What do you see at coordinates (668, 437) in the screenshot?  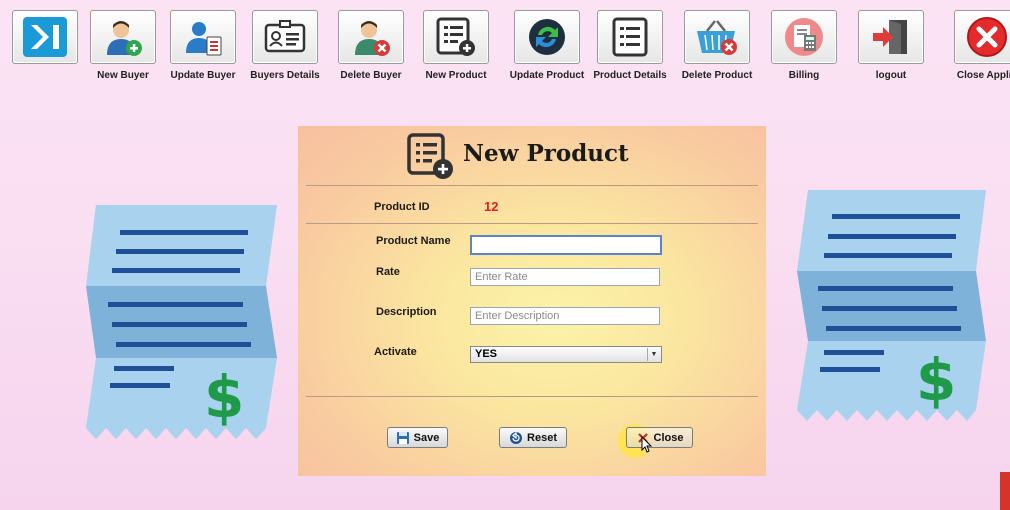 I see `close-button-label: Close` at bounding box center [668, 437].